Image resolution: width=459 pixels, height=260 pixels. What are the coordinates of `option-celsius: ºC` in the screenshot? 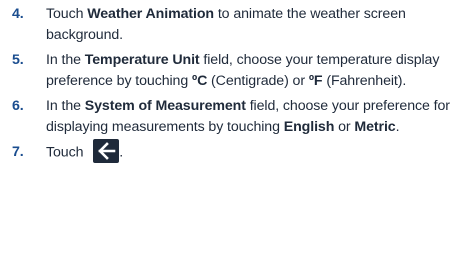 It's located at (199, 81).